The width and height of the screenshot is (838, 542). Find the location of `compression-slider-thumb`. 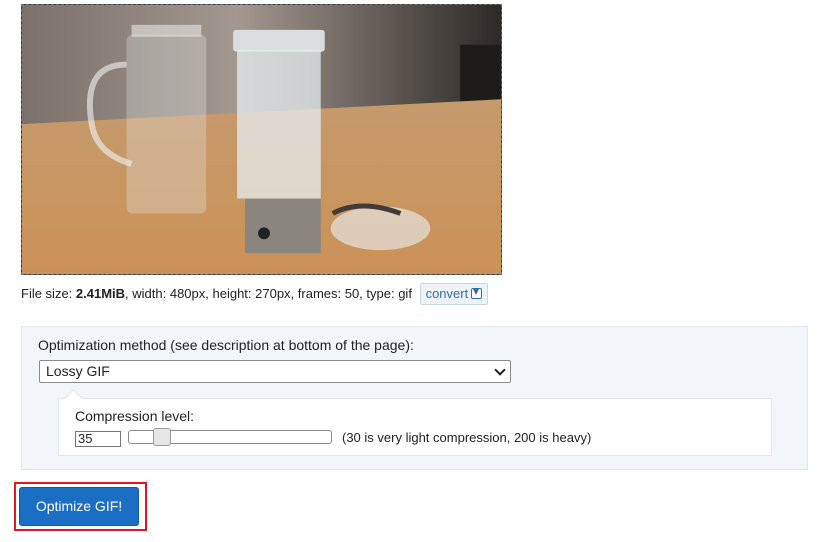

compression-slider-thumb is located at coordinates (162, 437).